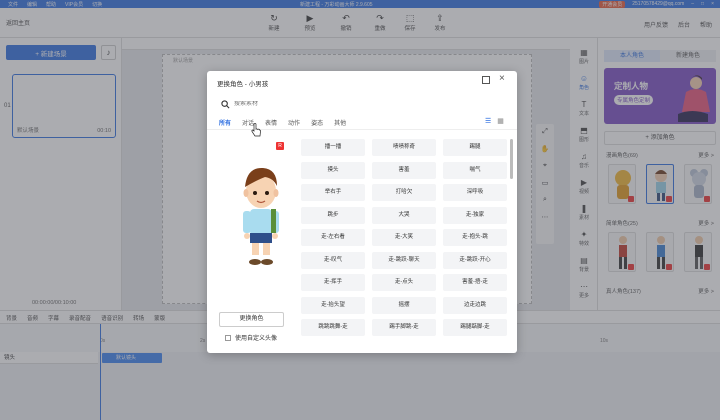 Image resolution: width=720 pixels, height=420 pixels. Describe the element at coordinates (475, 282) in the screenshot. I see `action-item: 害羞-捂-走` at that location.